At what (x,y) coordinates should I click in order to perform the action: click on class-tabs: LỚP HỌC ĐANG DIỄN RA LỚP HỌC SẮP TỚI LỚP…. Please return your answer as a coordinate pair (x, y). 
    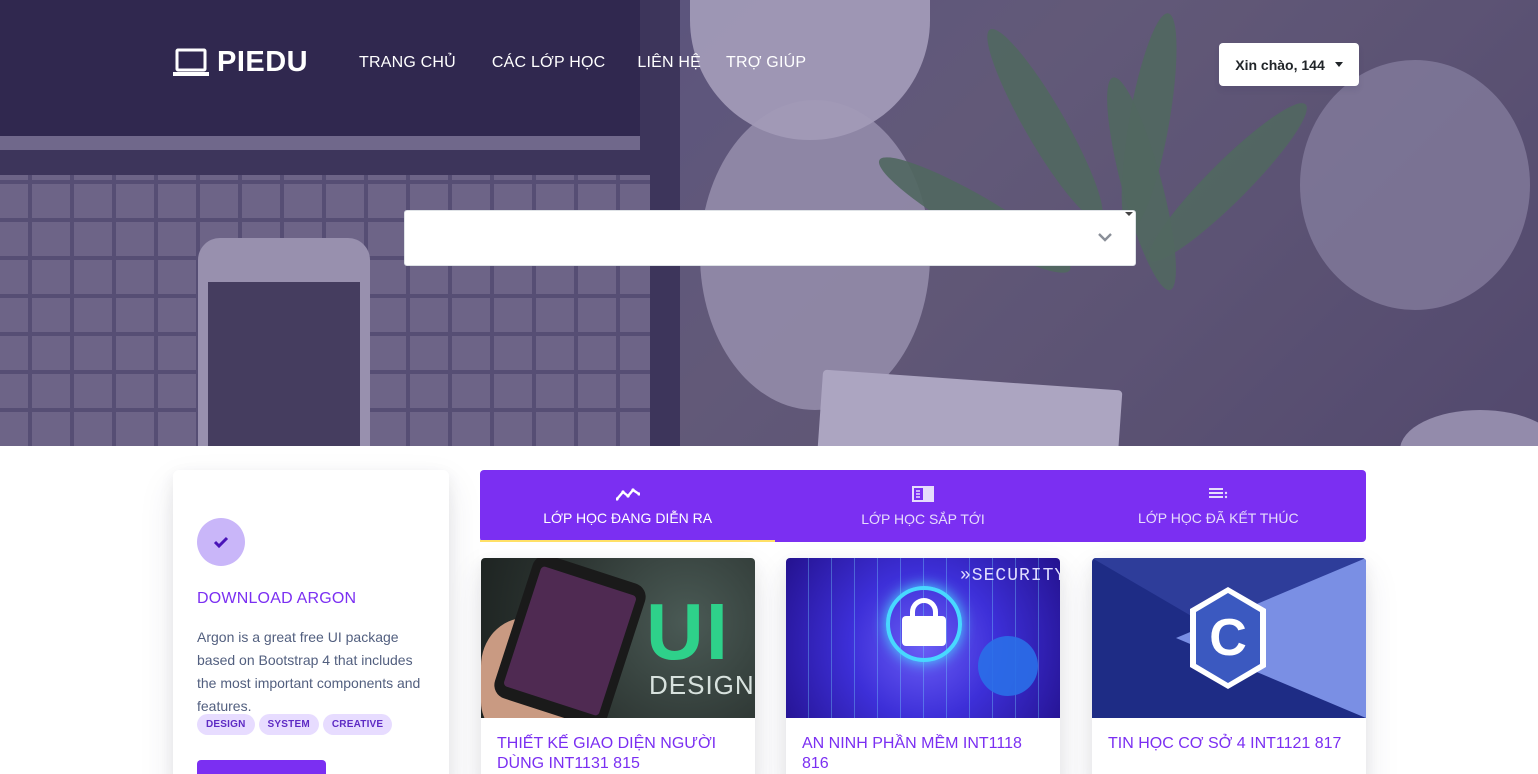
    Looking at the image, I should click on (923, 506).